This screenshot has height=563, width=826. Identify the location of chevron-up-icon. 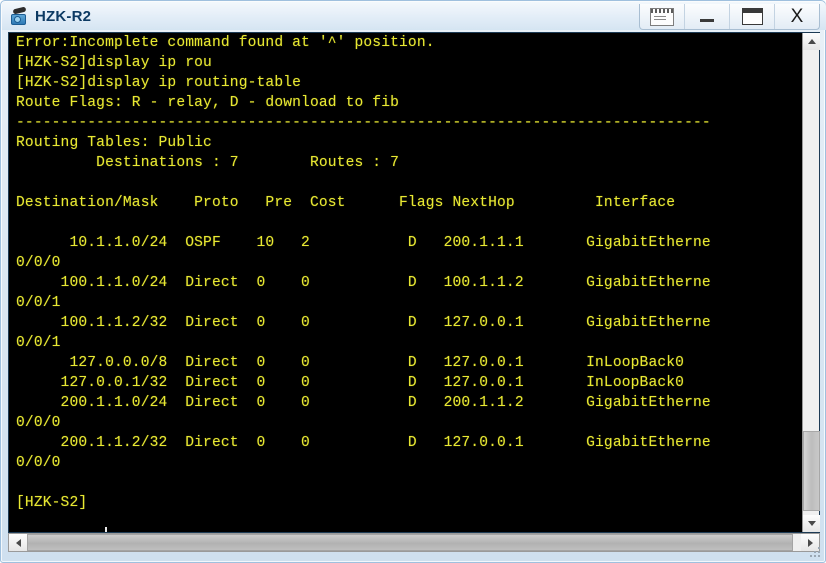
(811, 41).